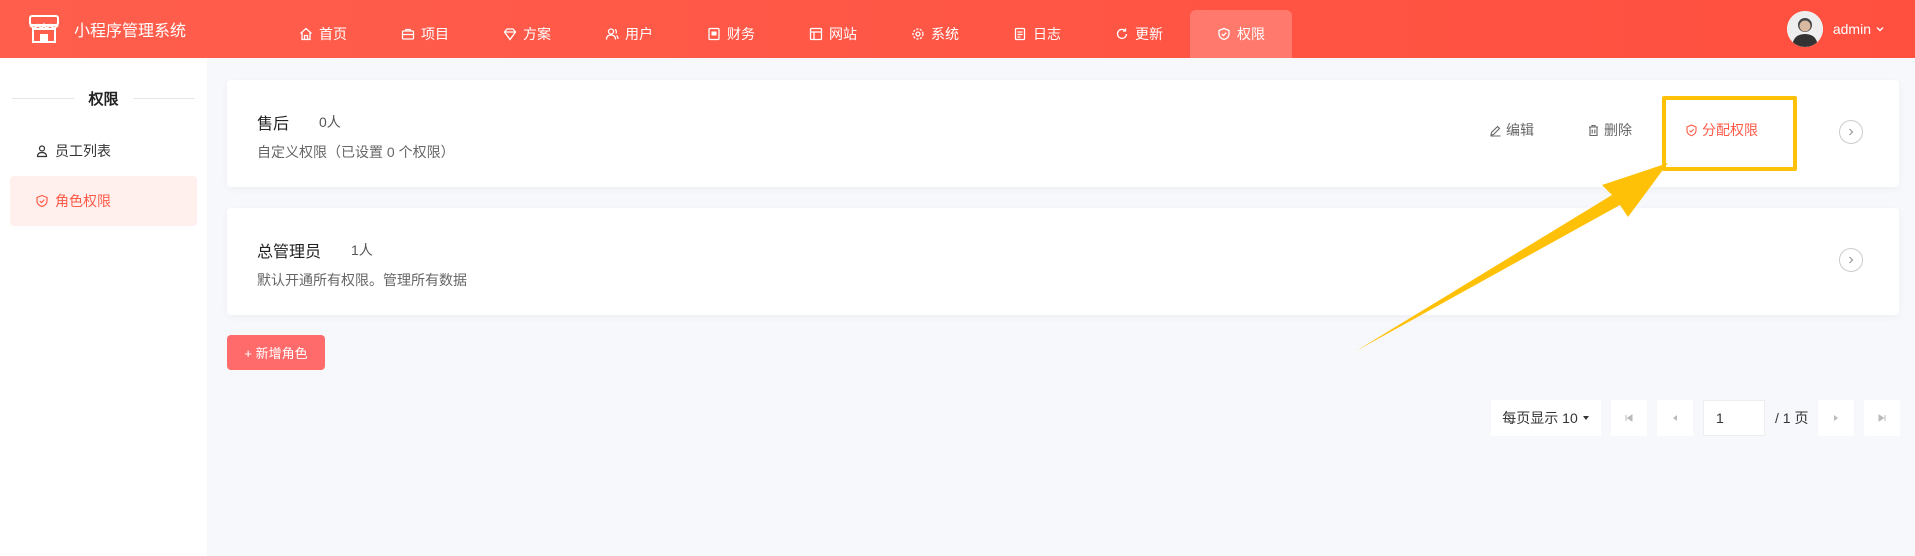 The height and width of the screenshot is (556, 1915). Describe the element at coordinates (1851, 29) in the screenshot. I see `user-name: admin` at that location.